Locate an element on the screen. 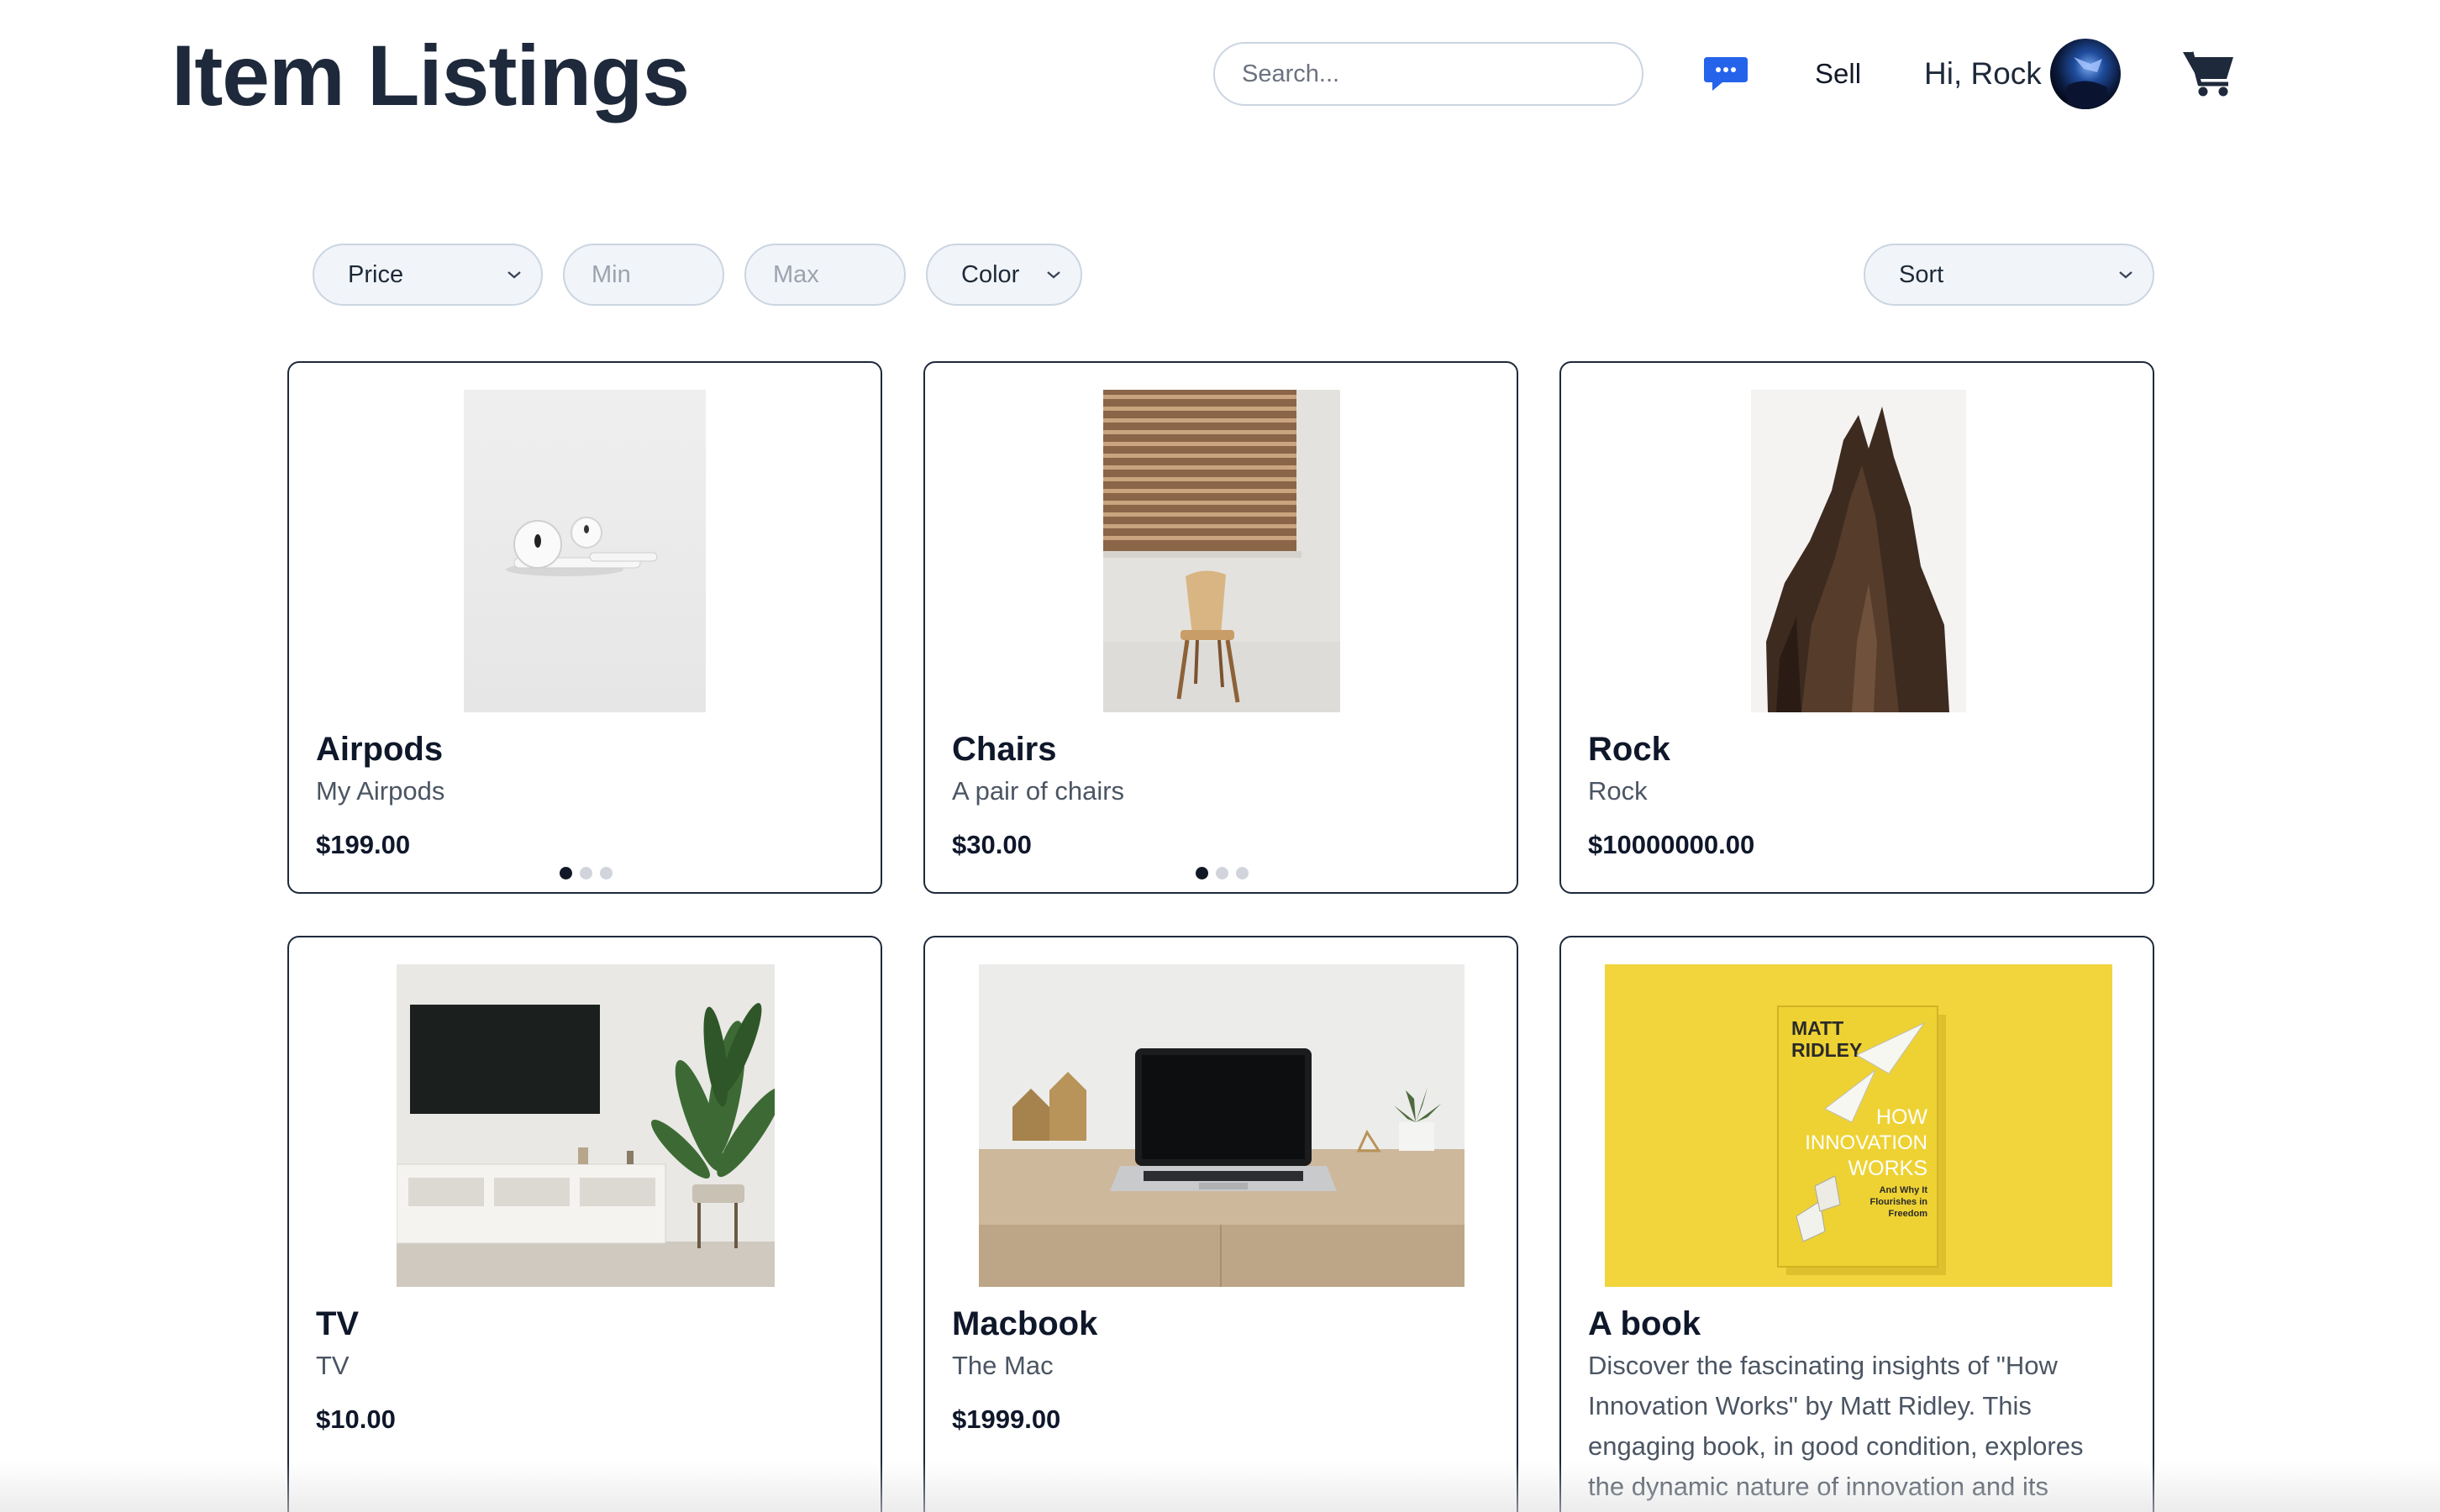 This screenshot has width=2440, height=1512. listing-card-airpods: Airpods My Airpods $199.00 is located at coordinates (585, 627).